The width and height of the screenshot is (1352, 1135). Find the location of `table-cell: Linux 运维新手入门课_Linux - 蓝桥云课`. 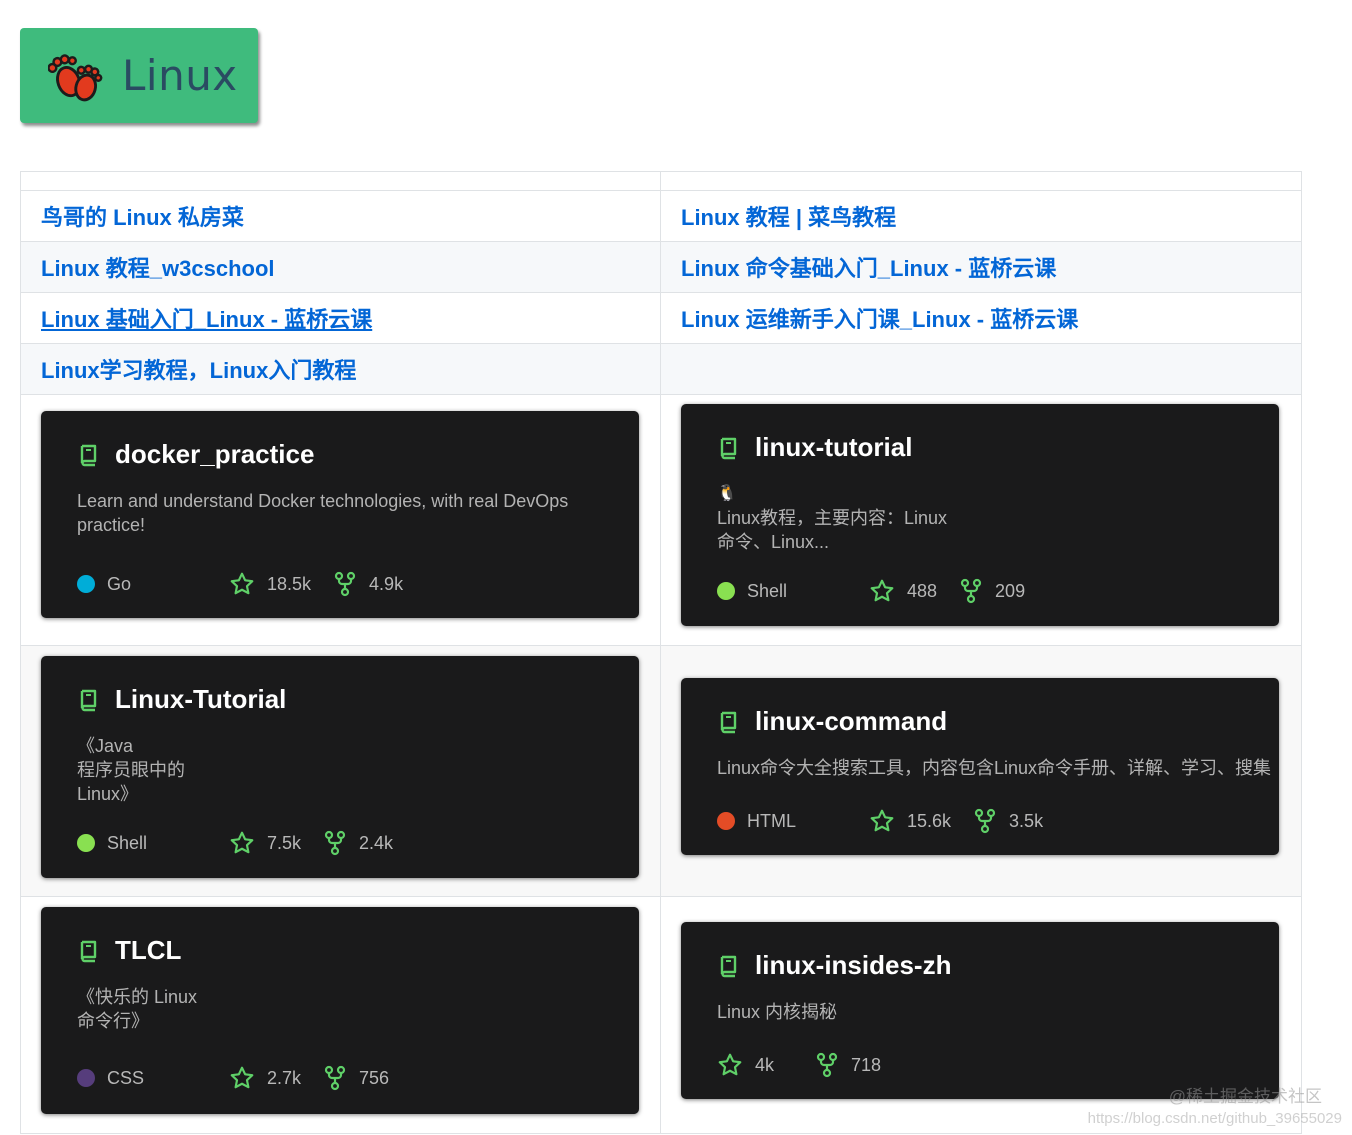

table-cell: Linux 运维新手入门课_Linux - 蓝桥云课 is located at coordinates (981, 318).